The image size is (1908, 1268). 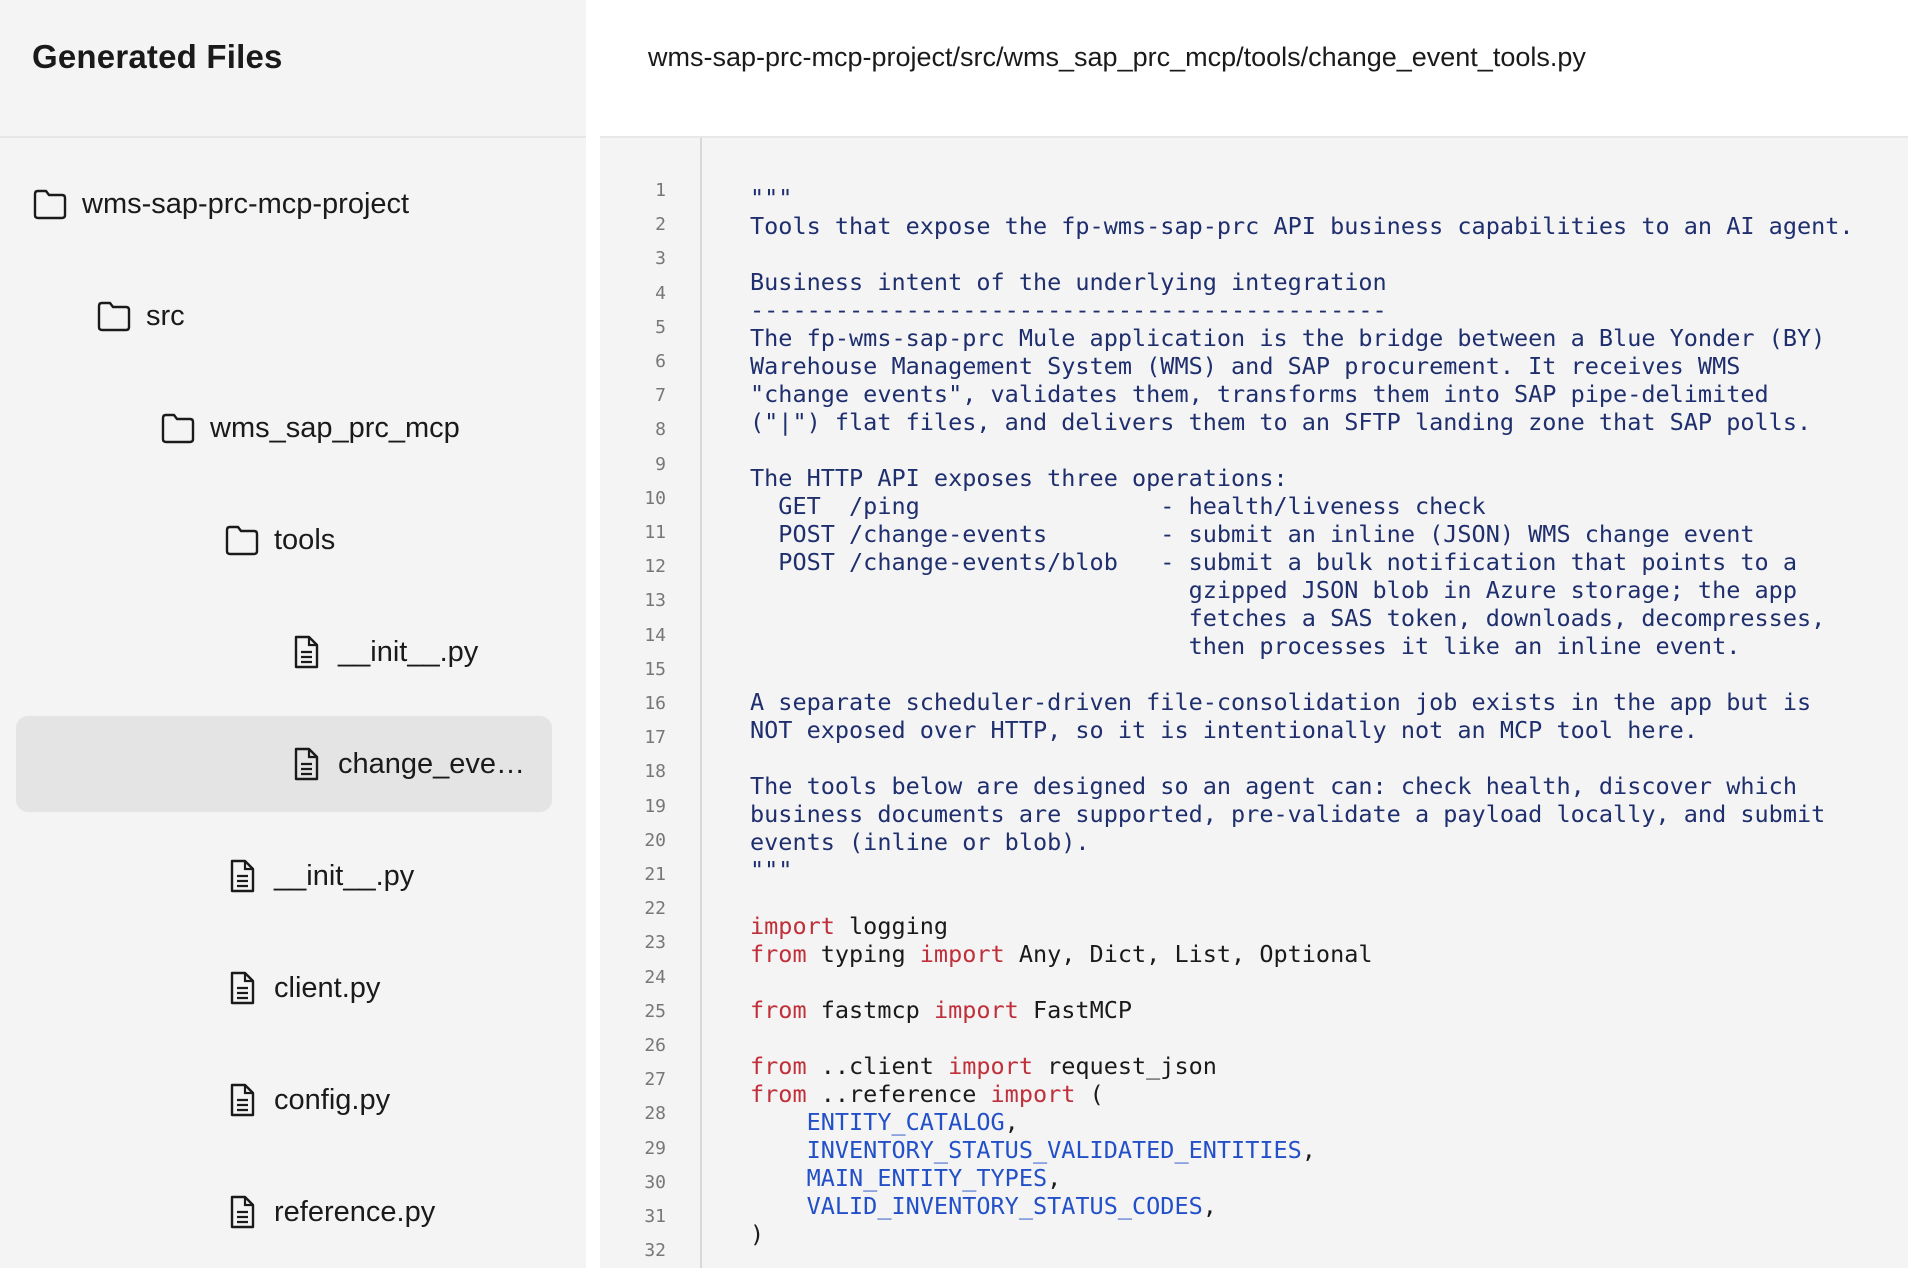 I want to click on line-number: 22, so click(x=655, y=909).